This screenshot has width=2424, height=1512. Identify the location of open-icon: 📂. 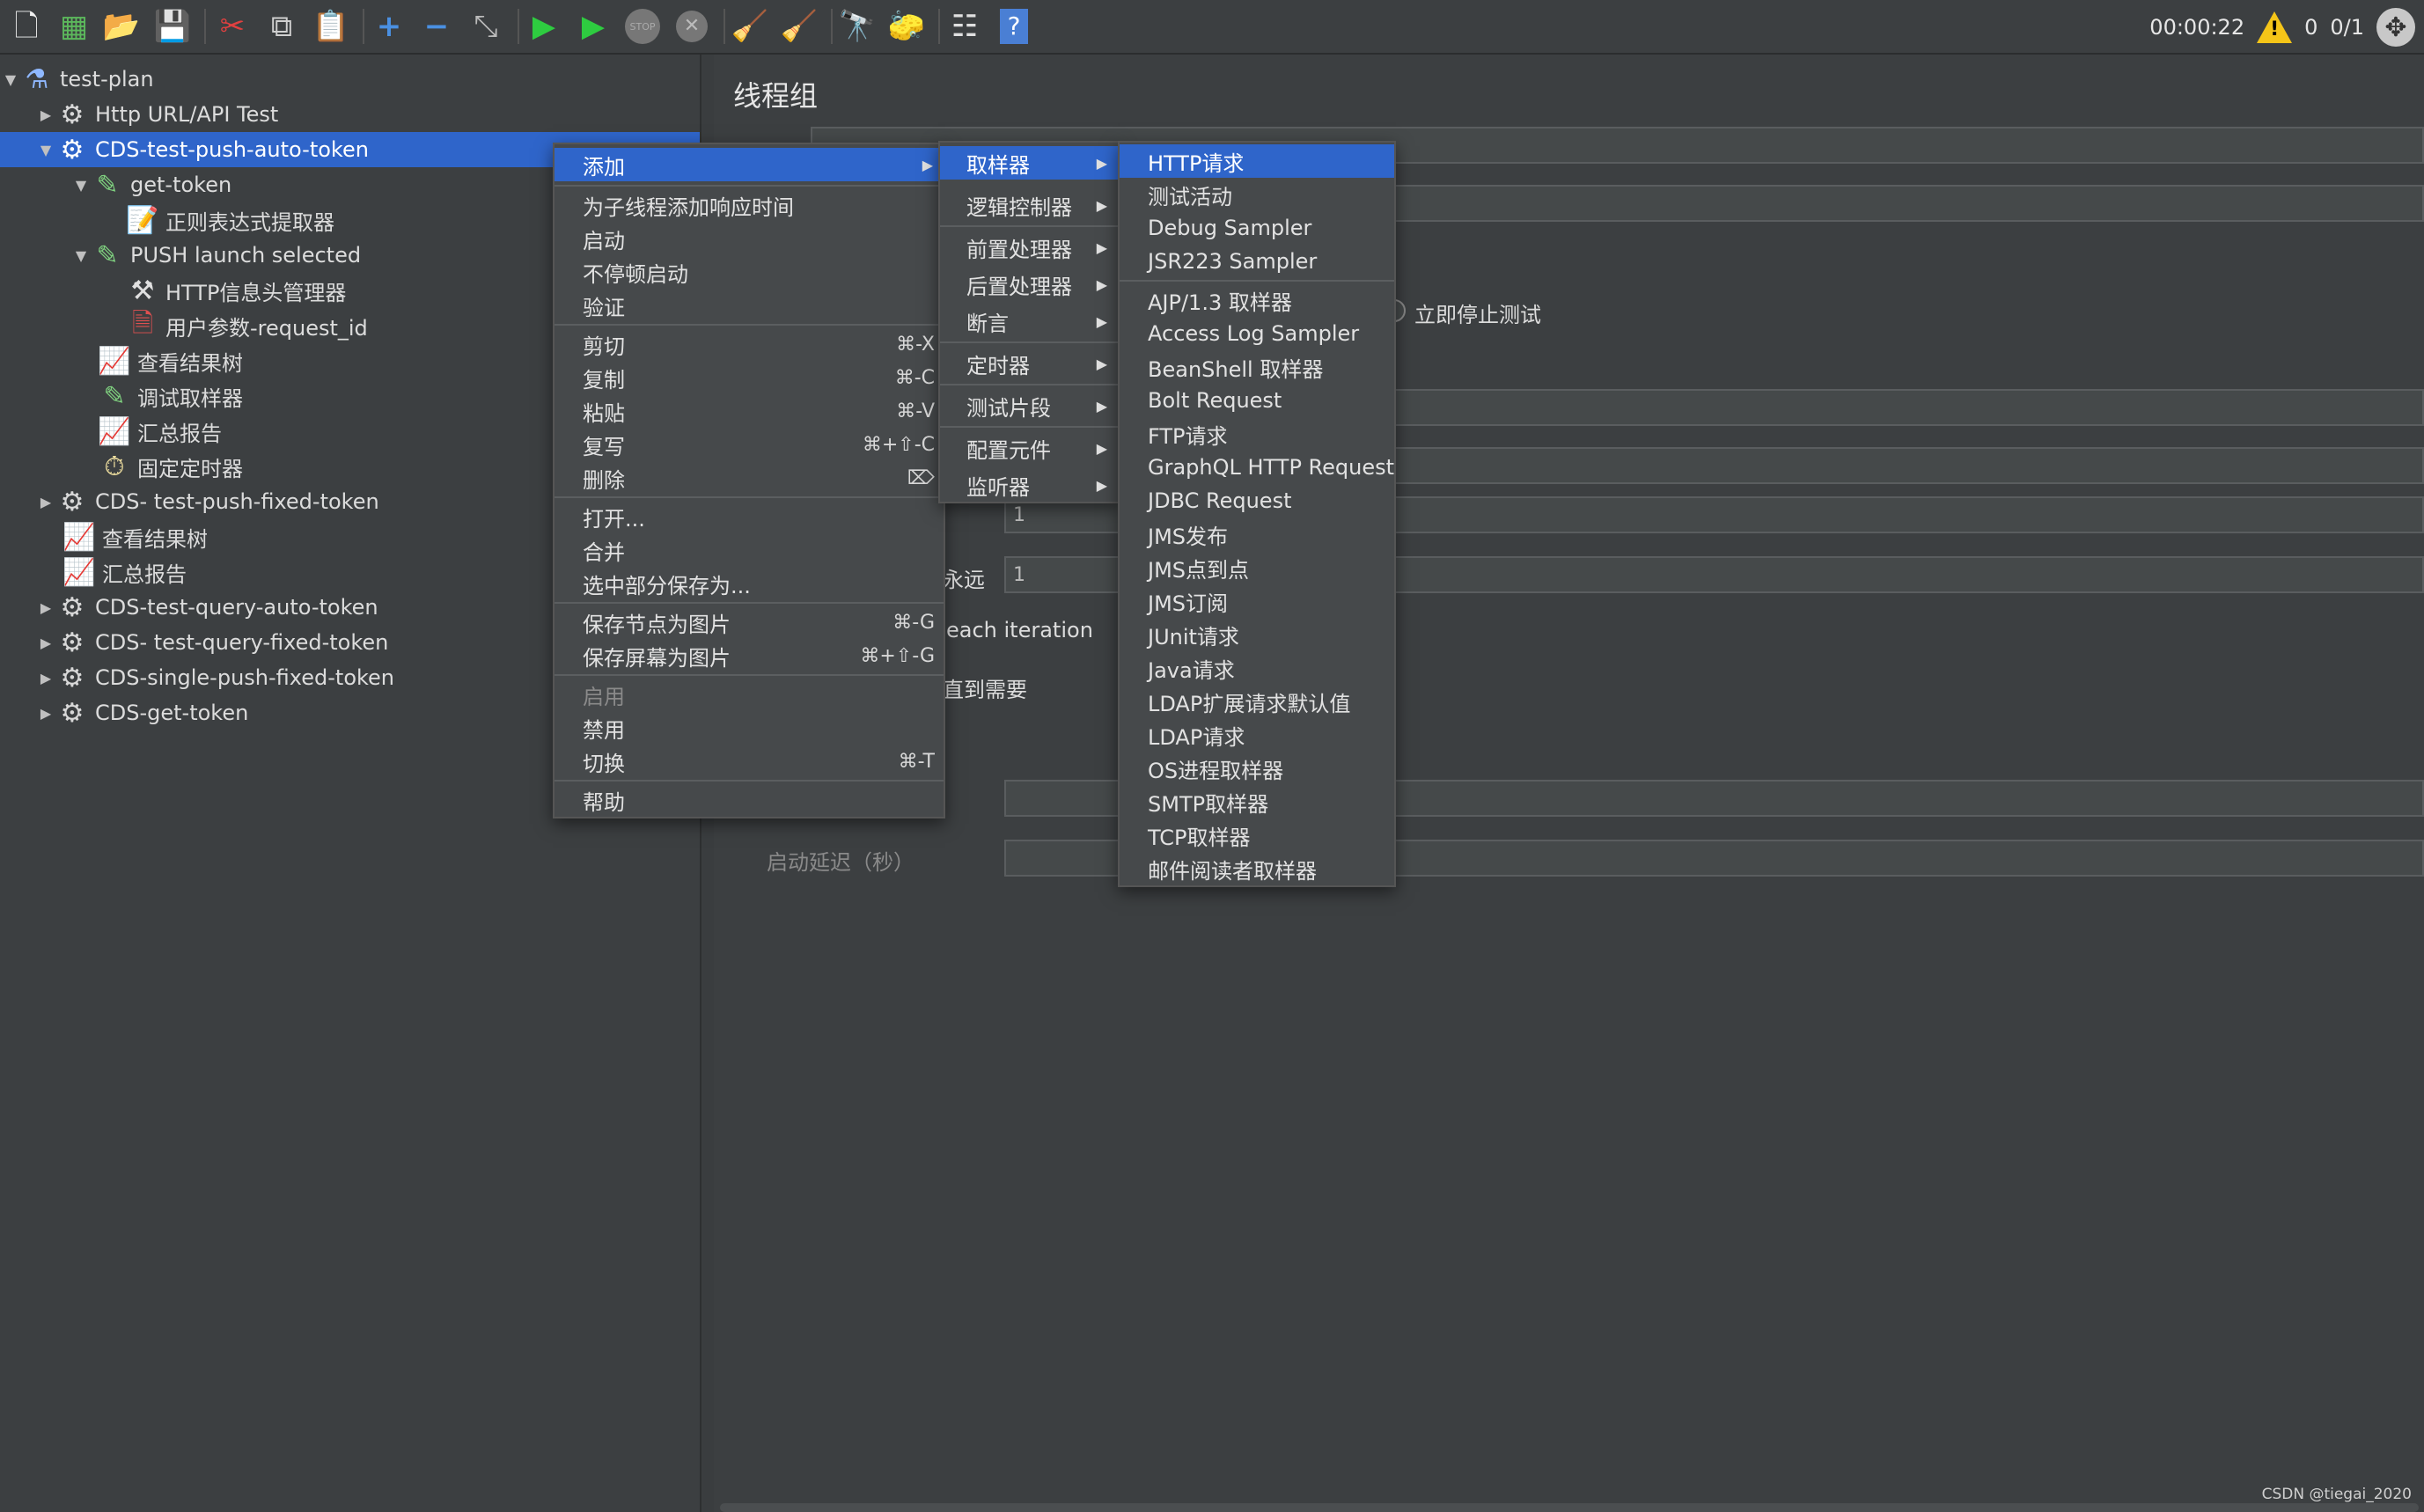
(121, 27).